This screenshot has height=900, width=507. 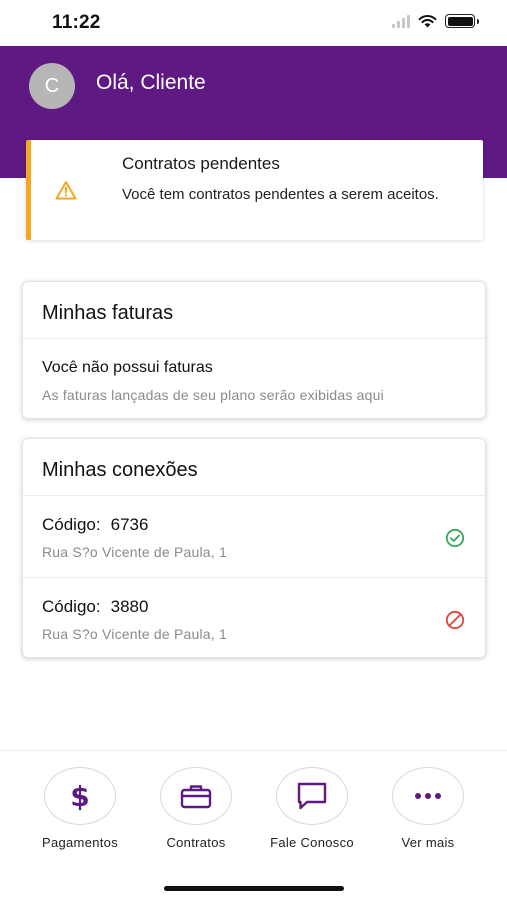 I want to click on invoices-empty-title: Você não possui faturas, so click(x=127, y=367).